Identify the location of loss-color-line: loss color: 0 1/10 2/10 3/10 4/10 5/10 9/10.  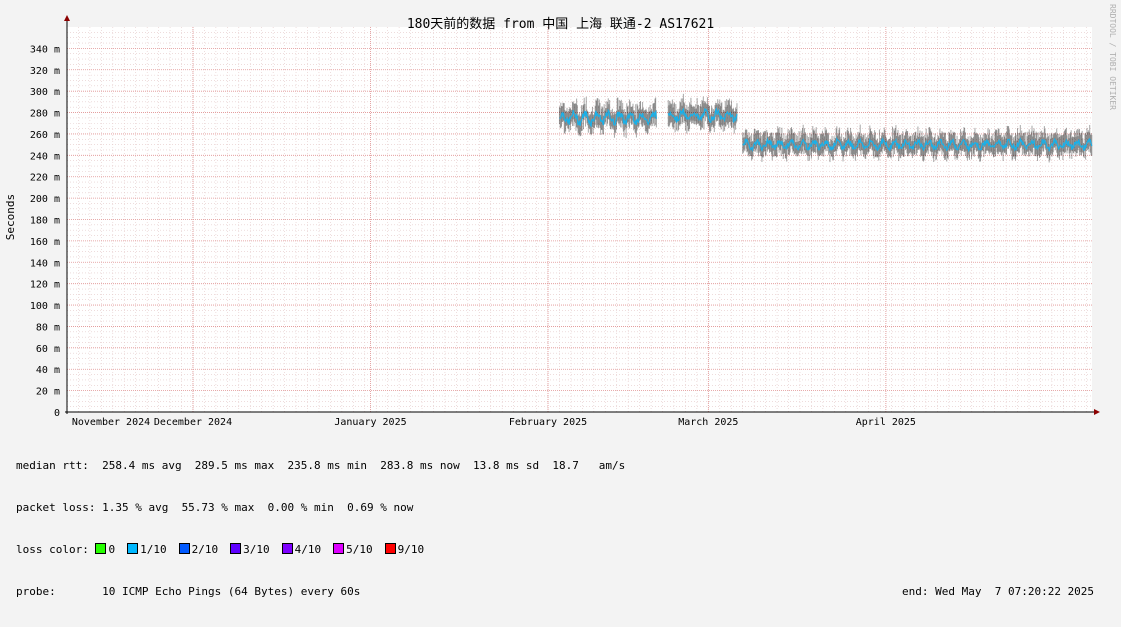
(320, 550).